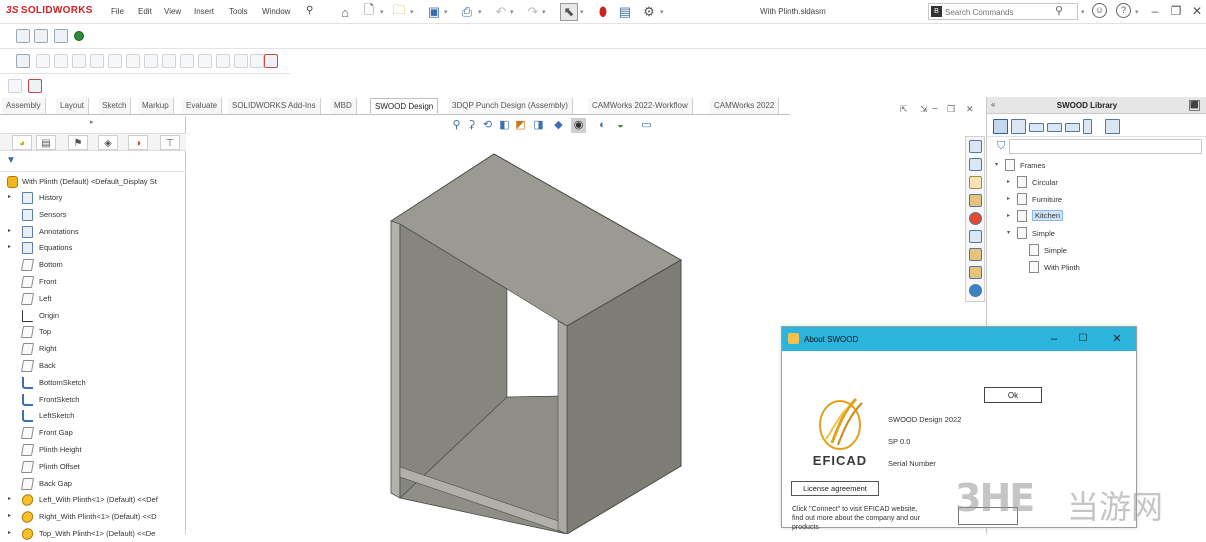  What do you see at coordinates (1117, 339) in the screenshot?
I see `dialog-close-icon: ✕` at bounding box center [1117, 339].